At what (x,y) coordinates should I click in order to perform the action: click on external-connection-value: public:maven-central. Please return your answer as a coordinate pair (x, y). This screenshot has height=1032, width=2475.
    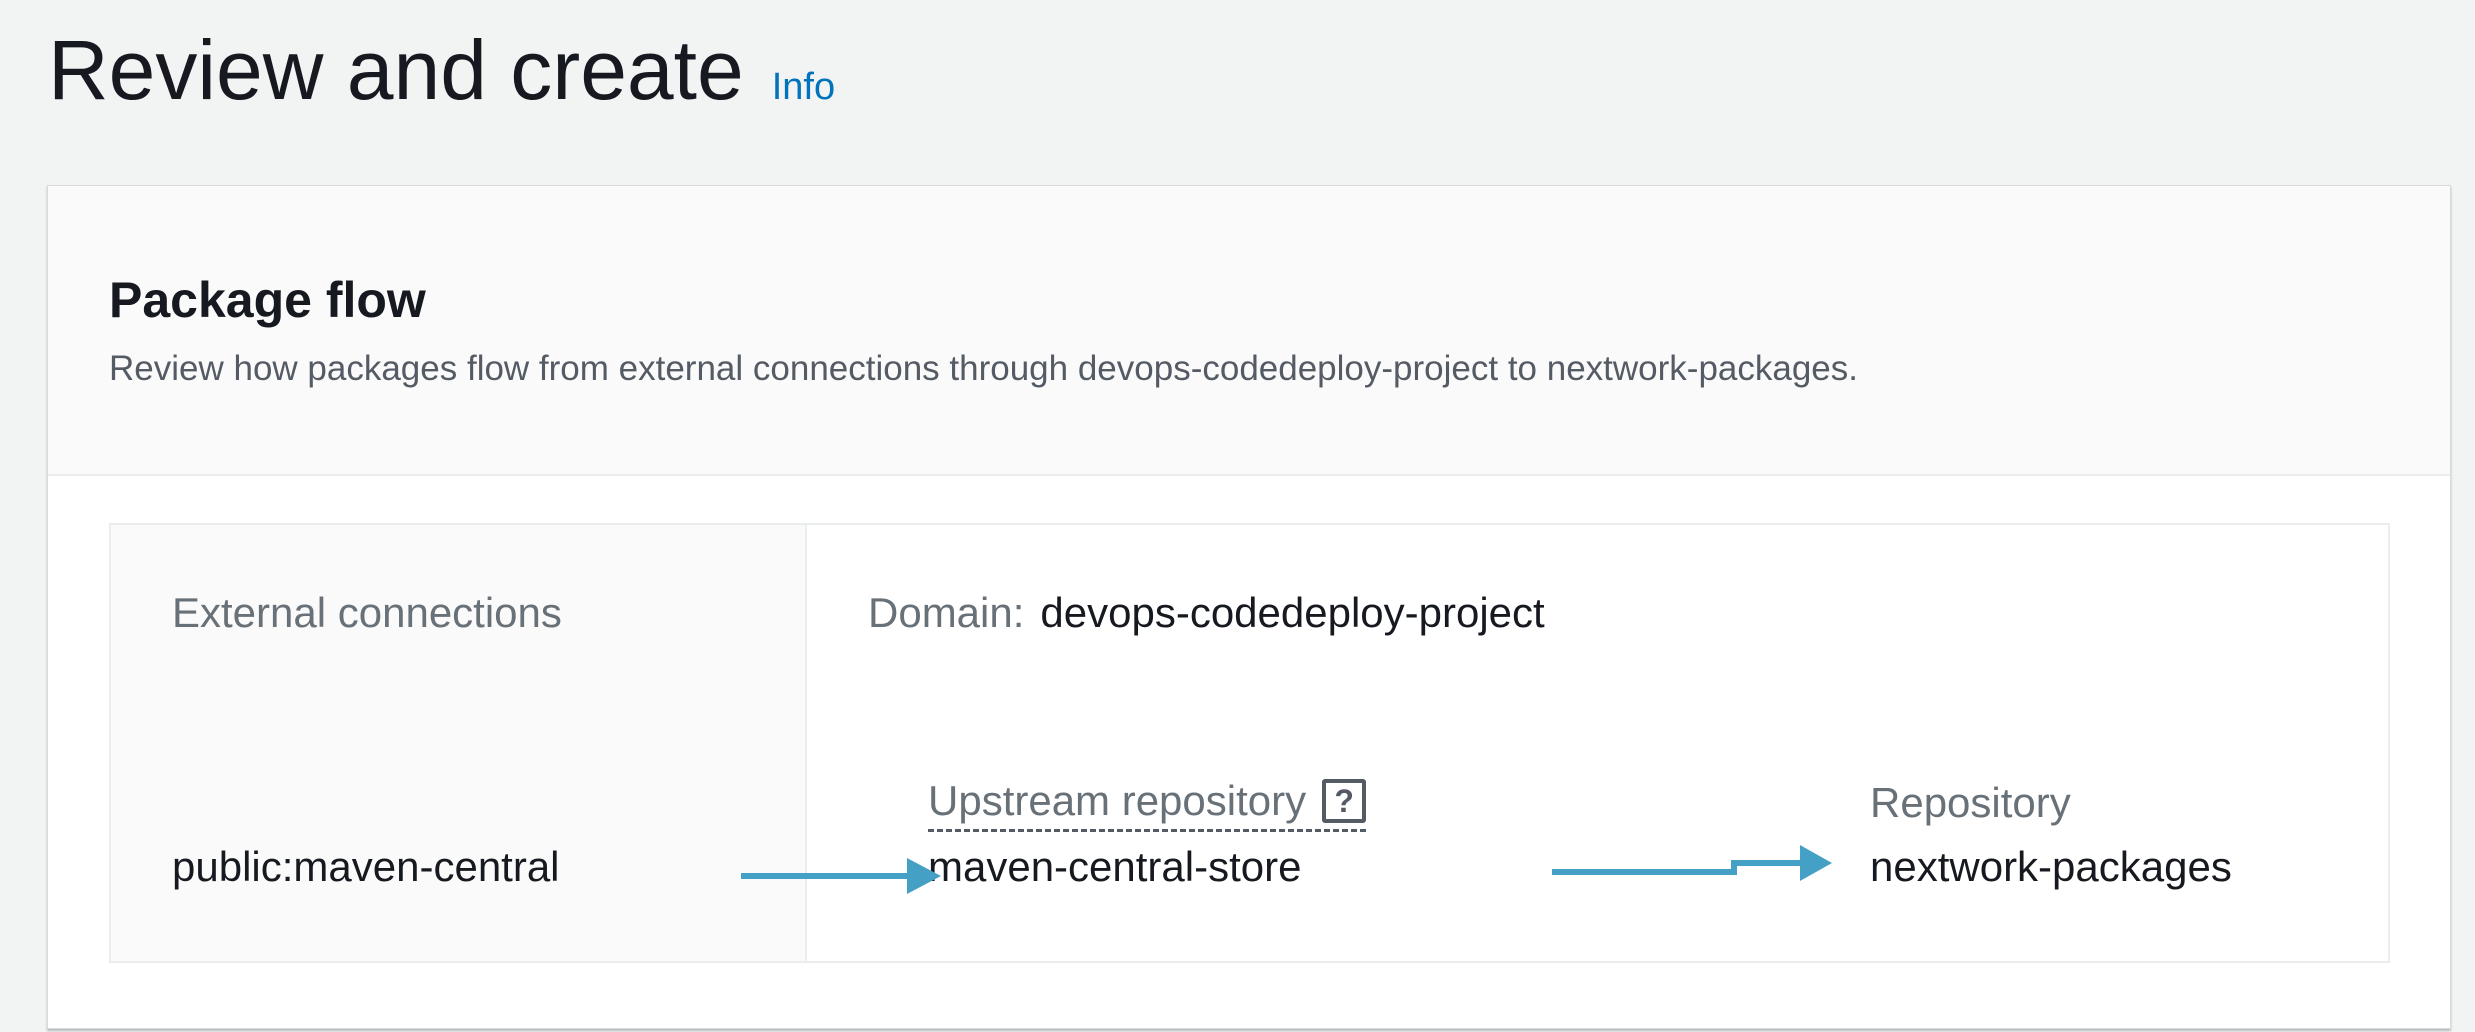
    Looking at the image, I should click on (366, 866).